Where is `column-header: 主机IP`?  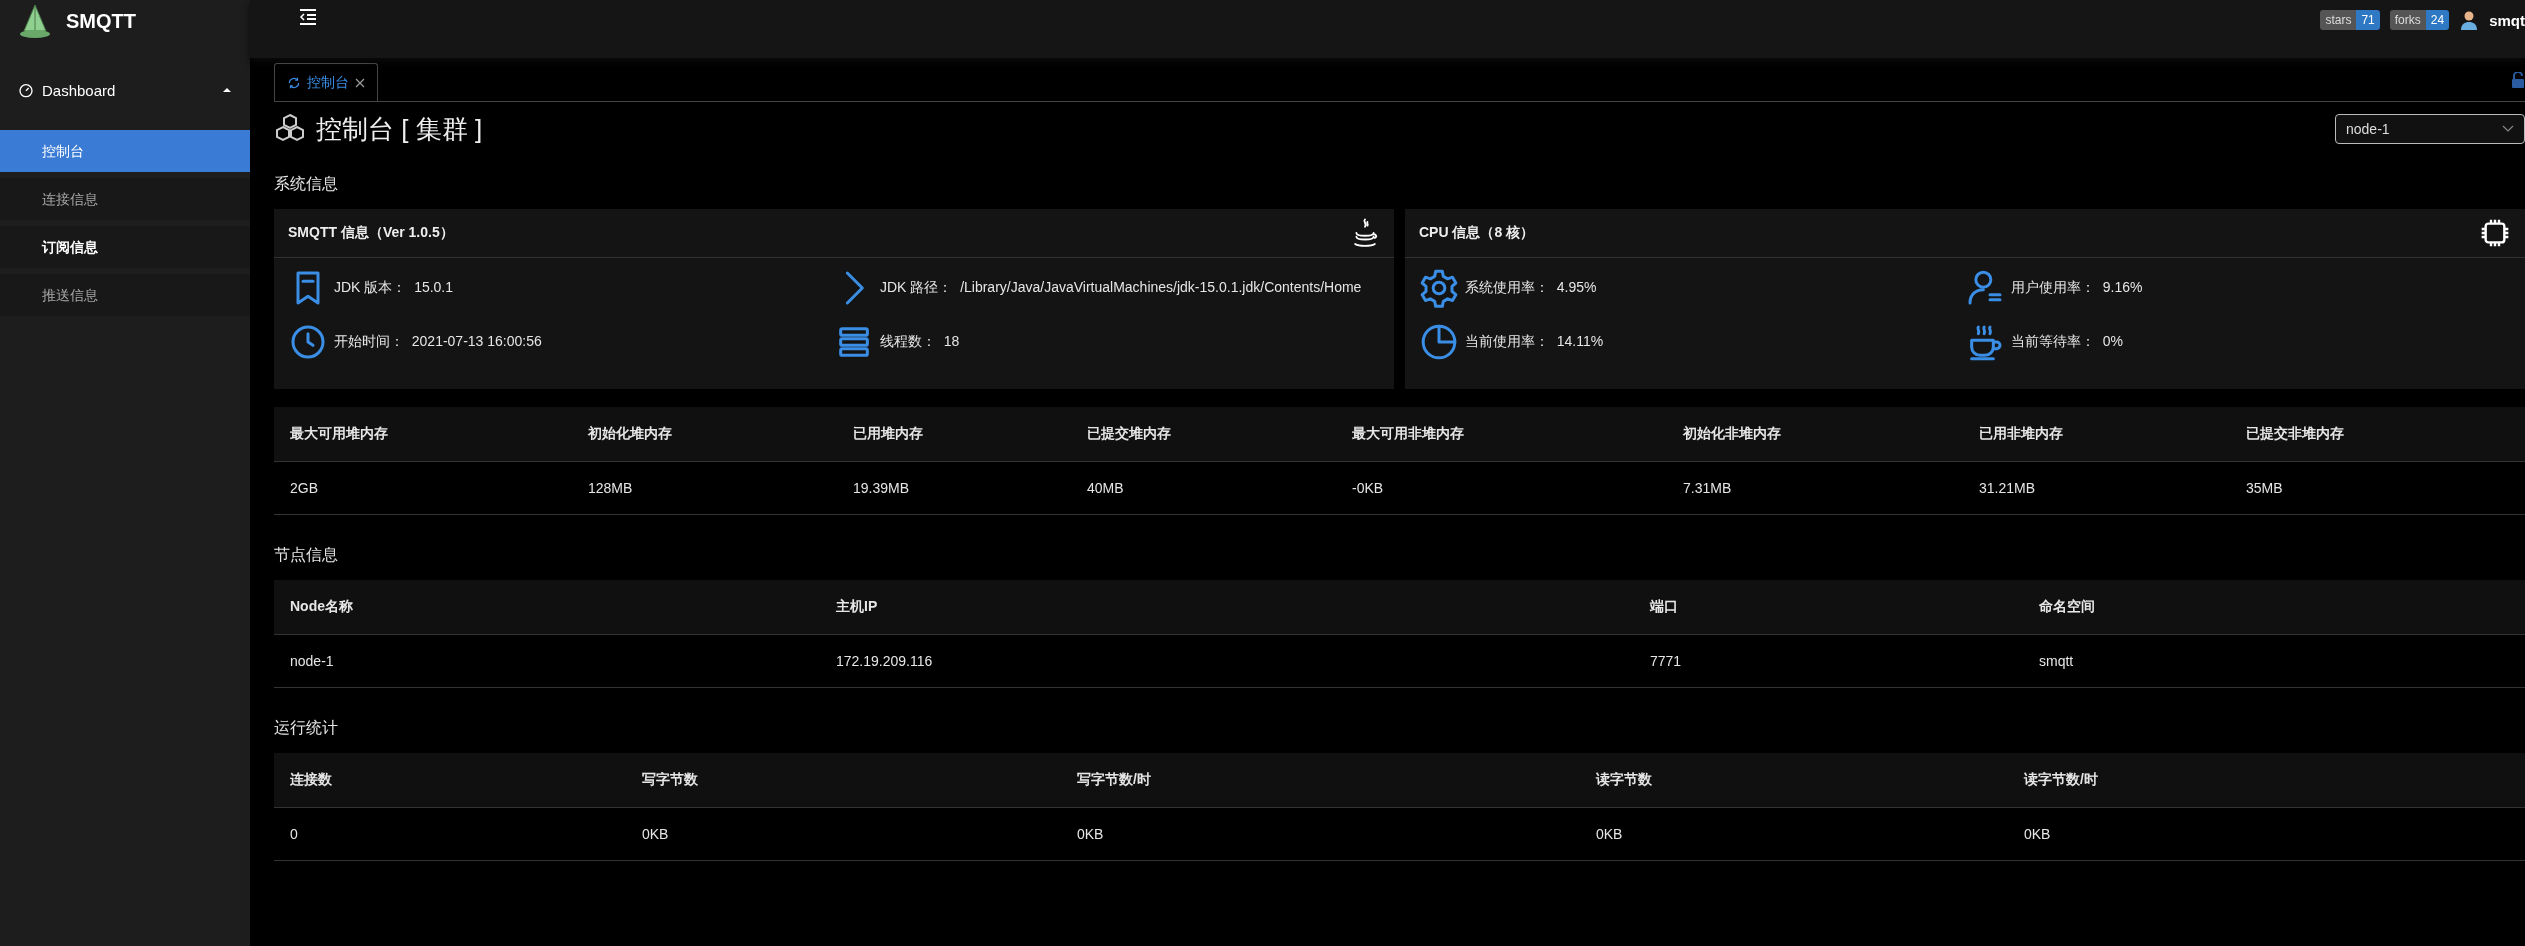 column-header: 主机IP is located at coordinates (1227, 607).